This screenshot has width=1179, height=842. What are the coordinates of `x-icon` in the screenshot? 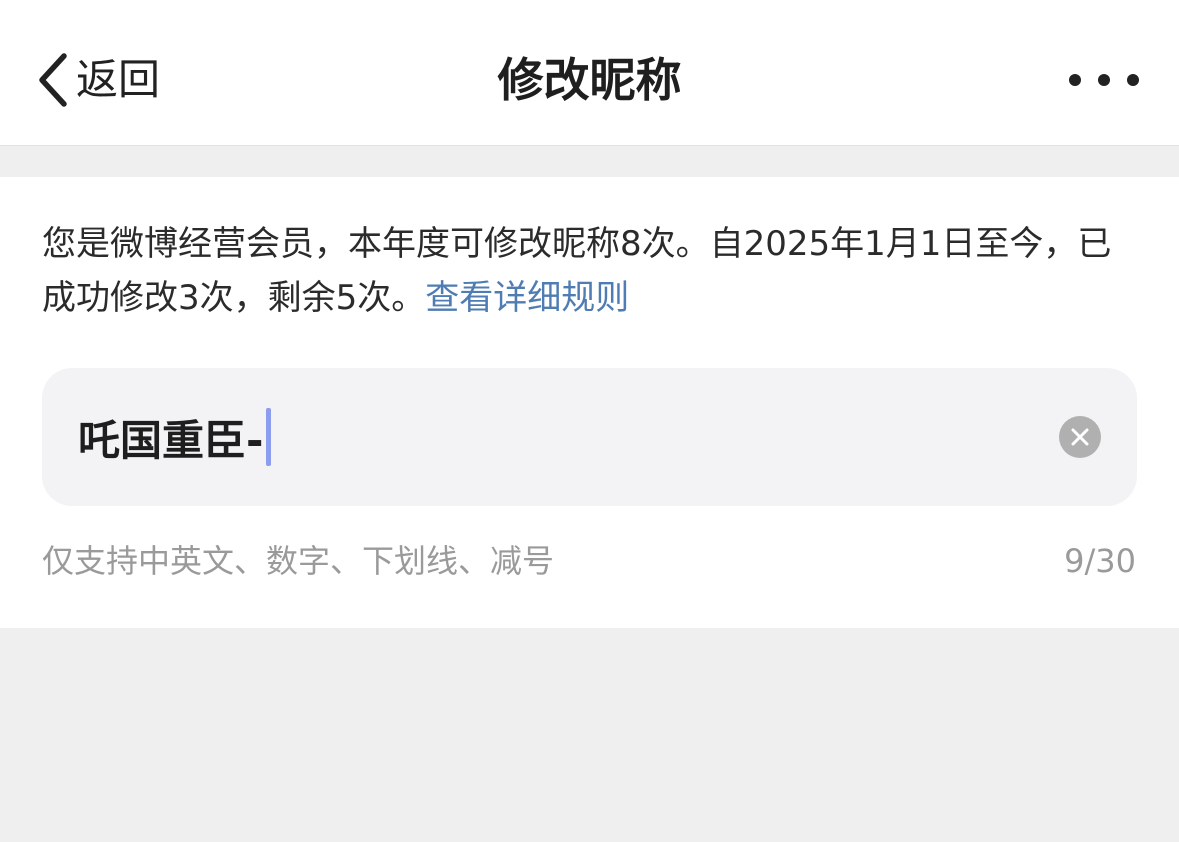 It's located at (1080, 437).